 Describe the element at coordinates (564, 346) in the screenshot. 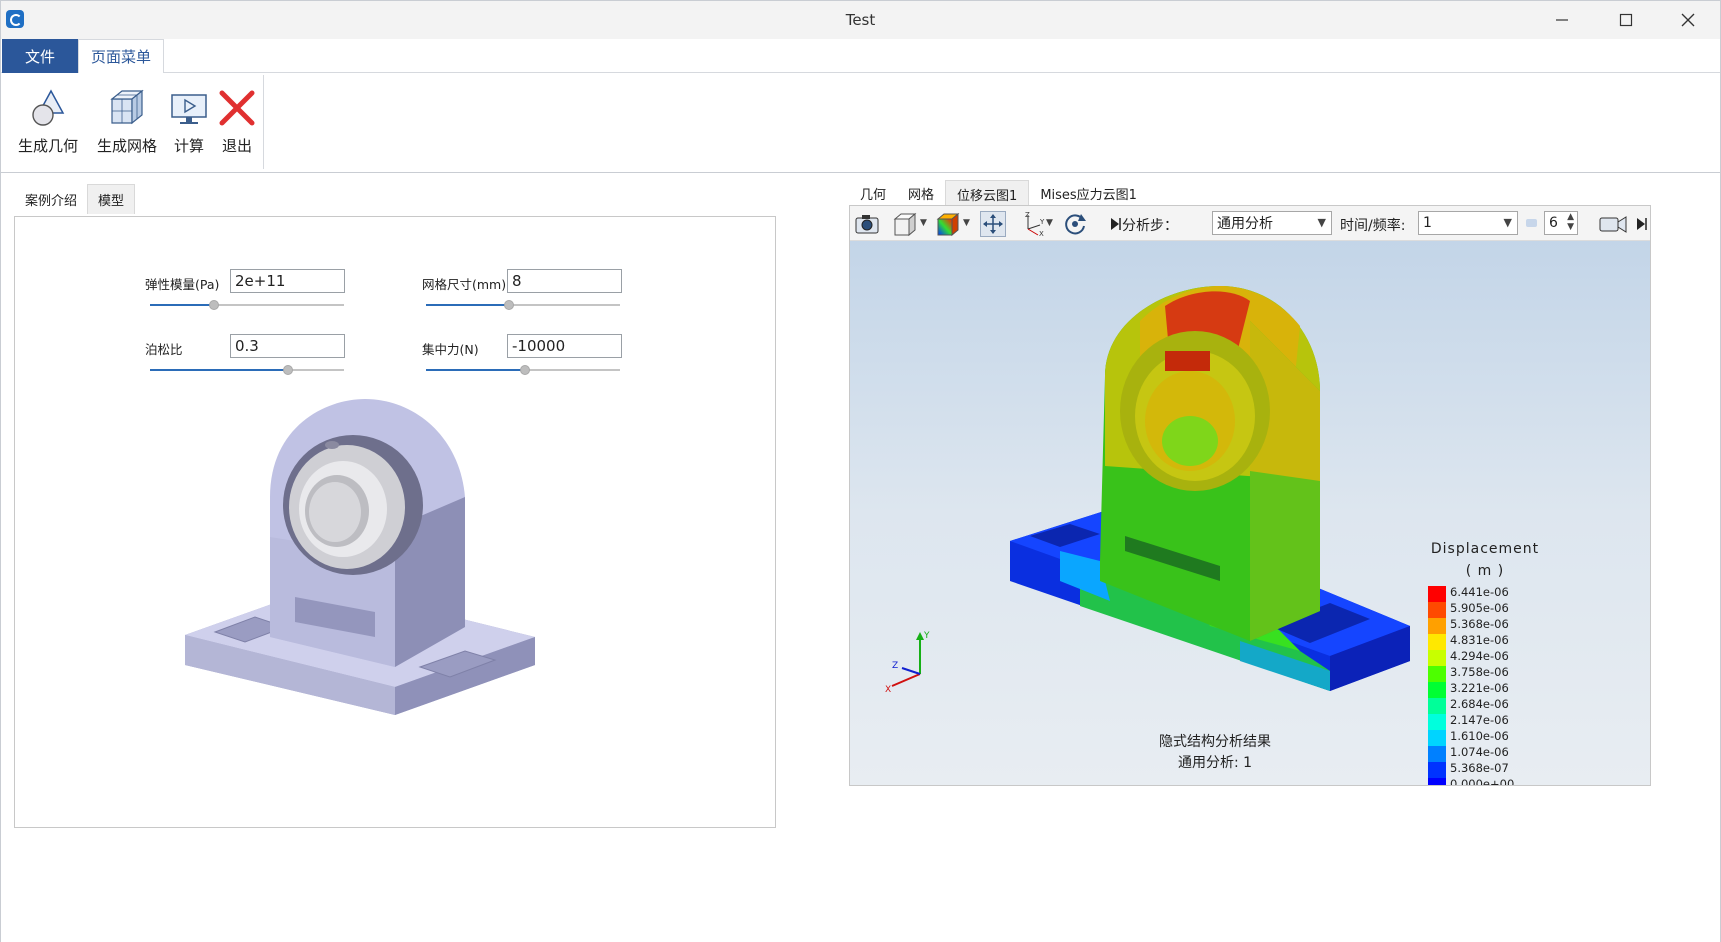

I see `concentrated-force-field: -10000` at that location.